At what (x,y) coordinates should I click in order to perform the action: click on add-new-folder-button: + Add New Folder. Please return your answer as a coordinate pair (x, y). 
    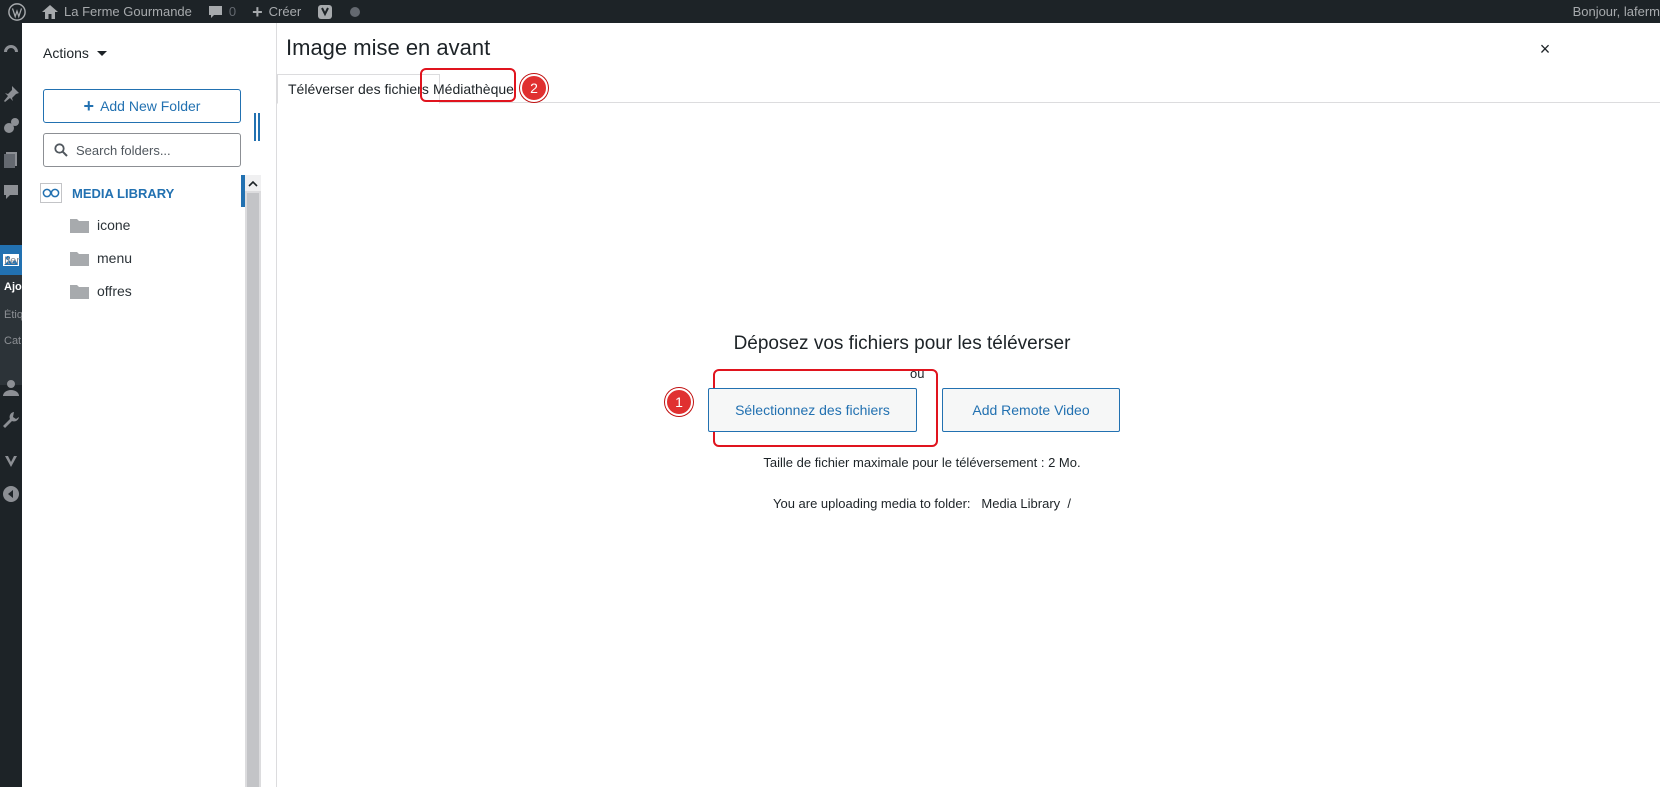
    Looking at the image, I should click on (142, 106).